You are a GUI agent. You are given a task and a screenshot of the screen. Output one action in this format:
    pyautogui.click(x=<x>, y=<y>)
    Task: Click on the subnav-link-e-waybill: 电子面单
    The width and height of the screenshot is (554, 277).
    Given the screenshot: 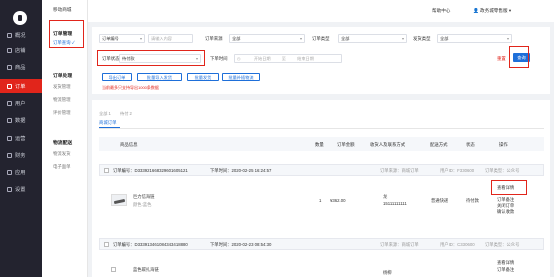 What is the action you would take?
    pyautogui.click(x=62, y=167)
    